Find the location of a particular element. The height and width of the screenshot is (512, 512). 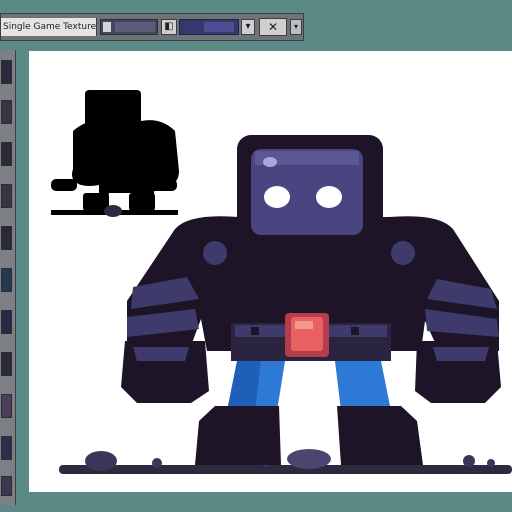

dropdown-button: ▾ is located at coordinates (248, 27).